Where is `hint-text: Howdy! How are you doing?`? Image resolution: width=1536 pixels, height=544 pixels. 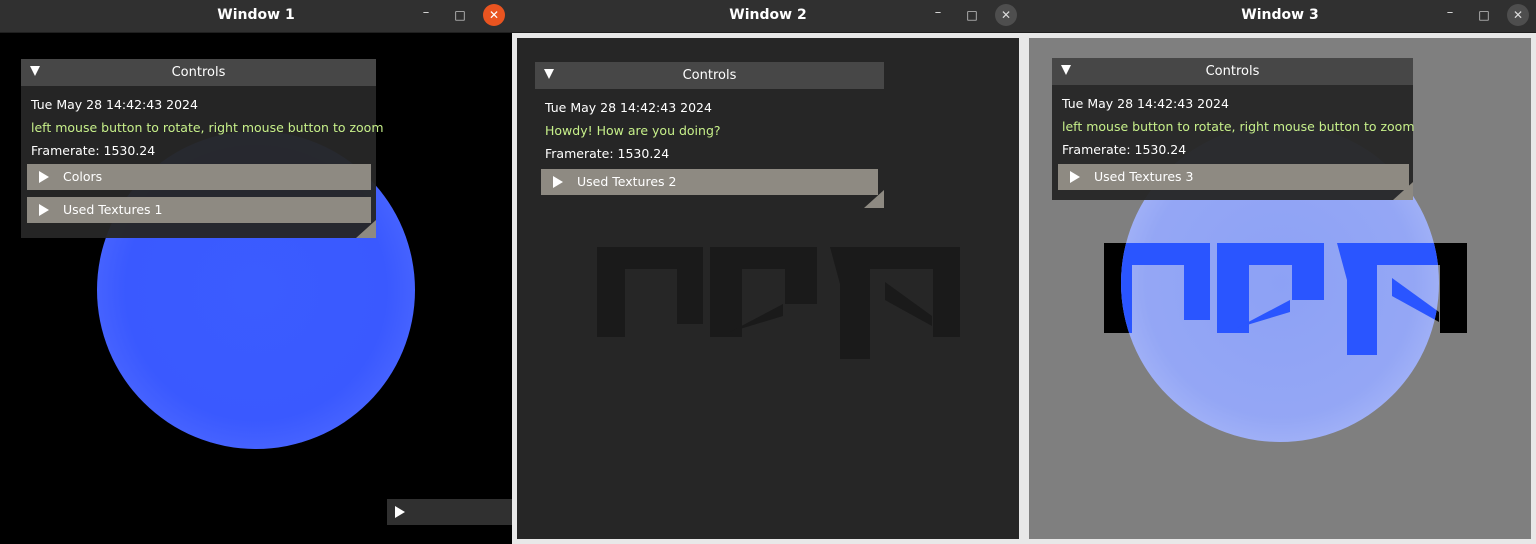
hint-text: Howdy! How are you doing? is located at coordinates (633, 130).